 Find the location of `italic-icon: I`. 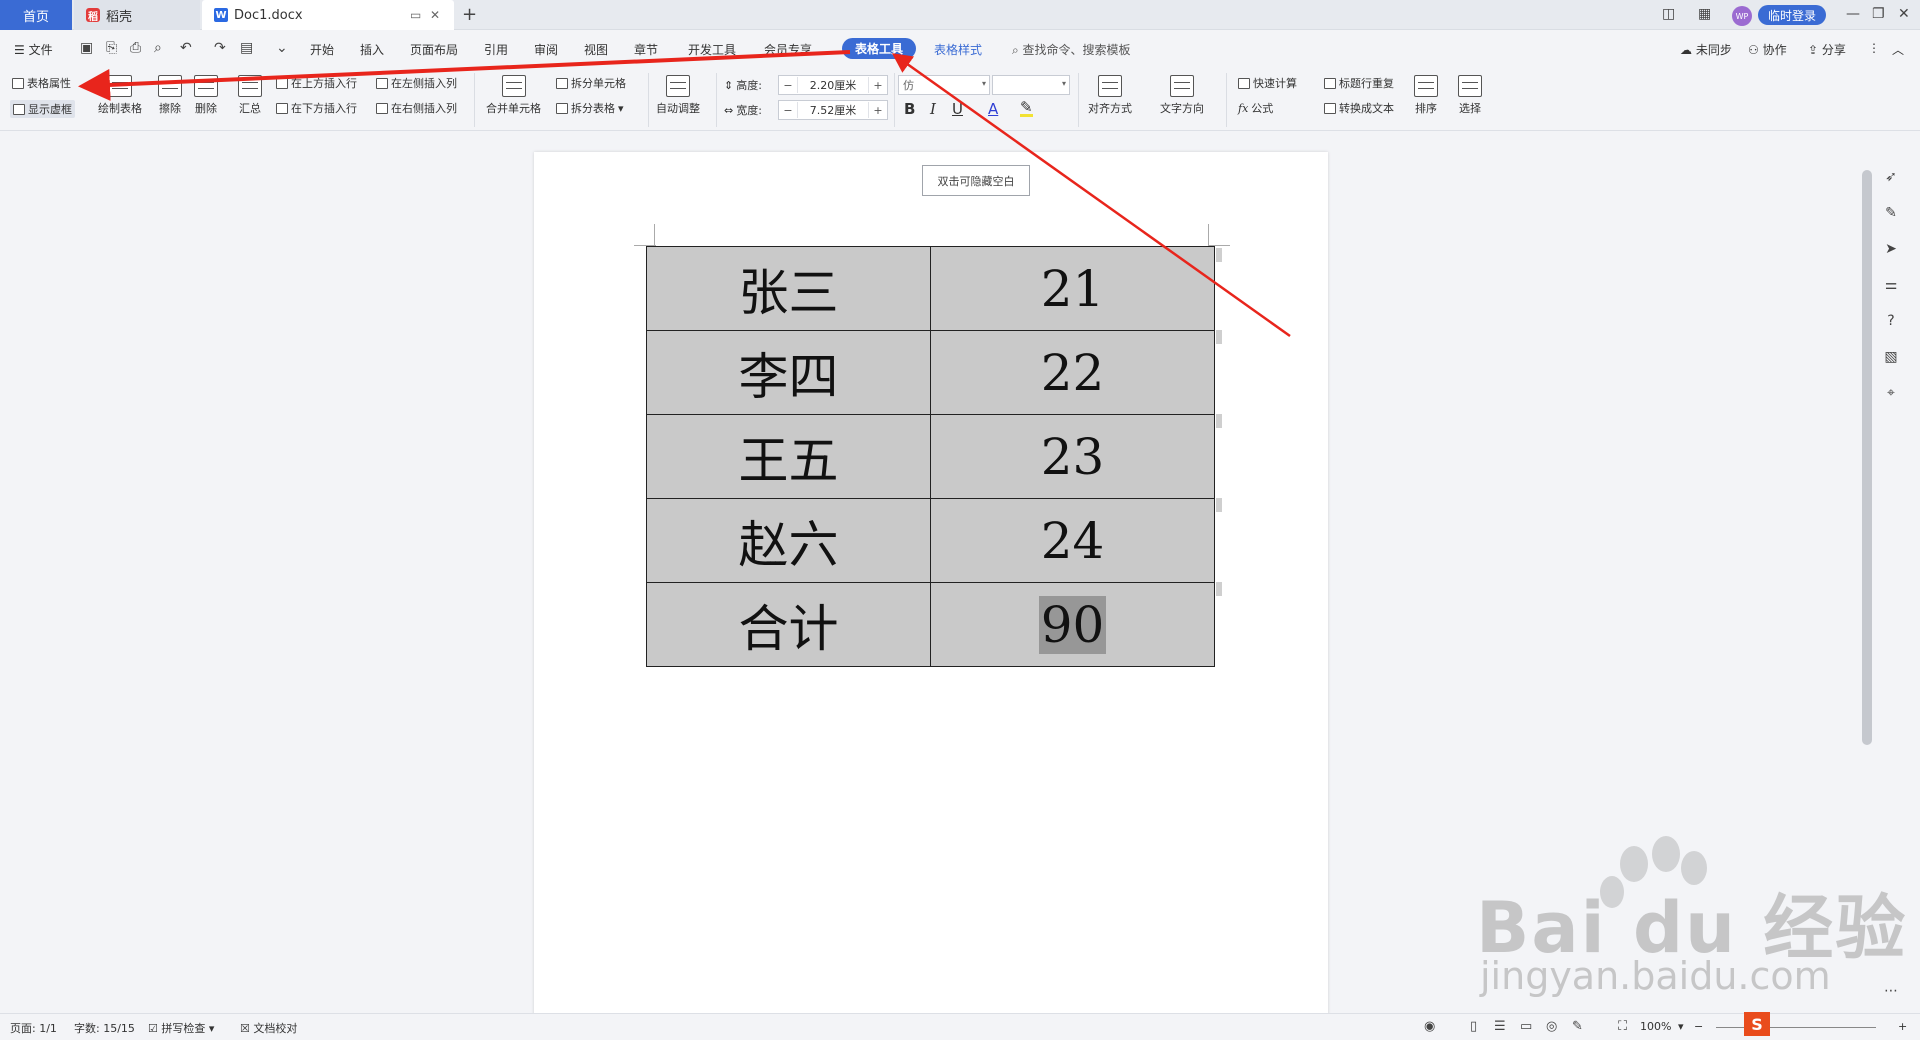

italic-icon: I is located at coordinates (933, 109).